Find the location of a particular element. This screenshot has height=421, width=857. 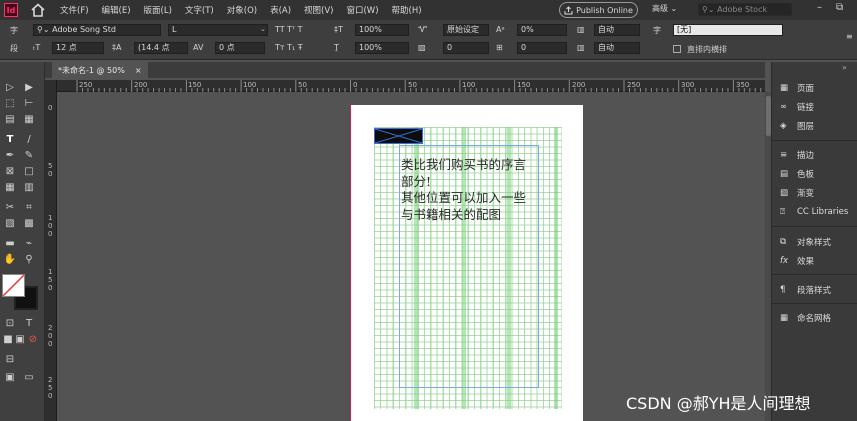

workspace-switcher: 高级 ⌄ is located at coordinates (664, 8).